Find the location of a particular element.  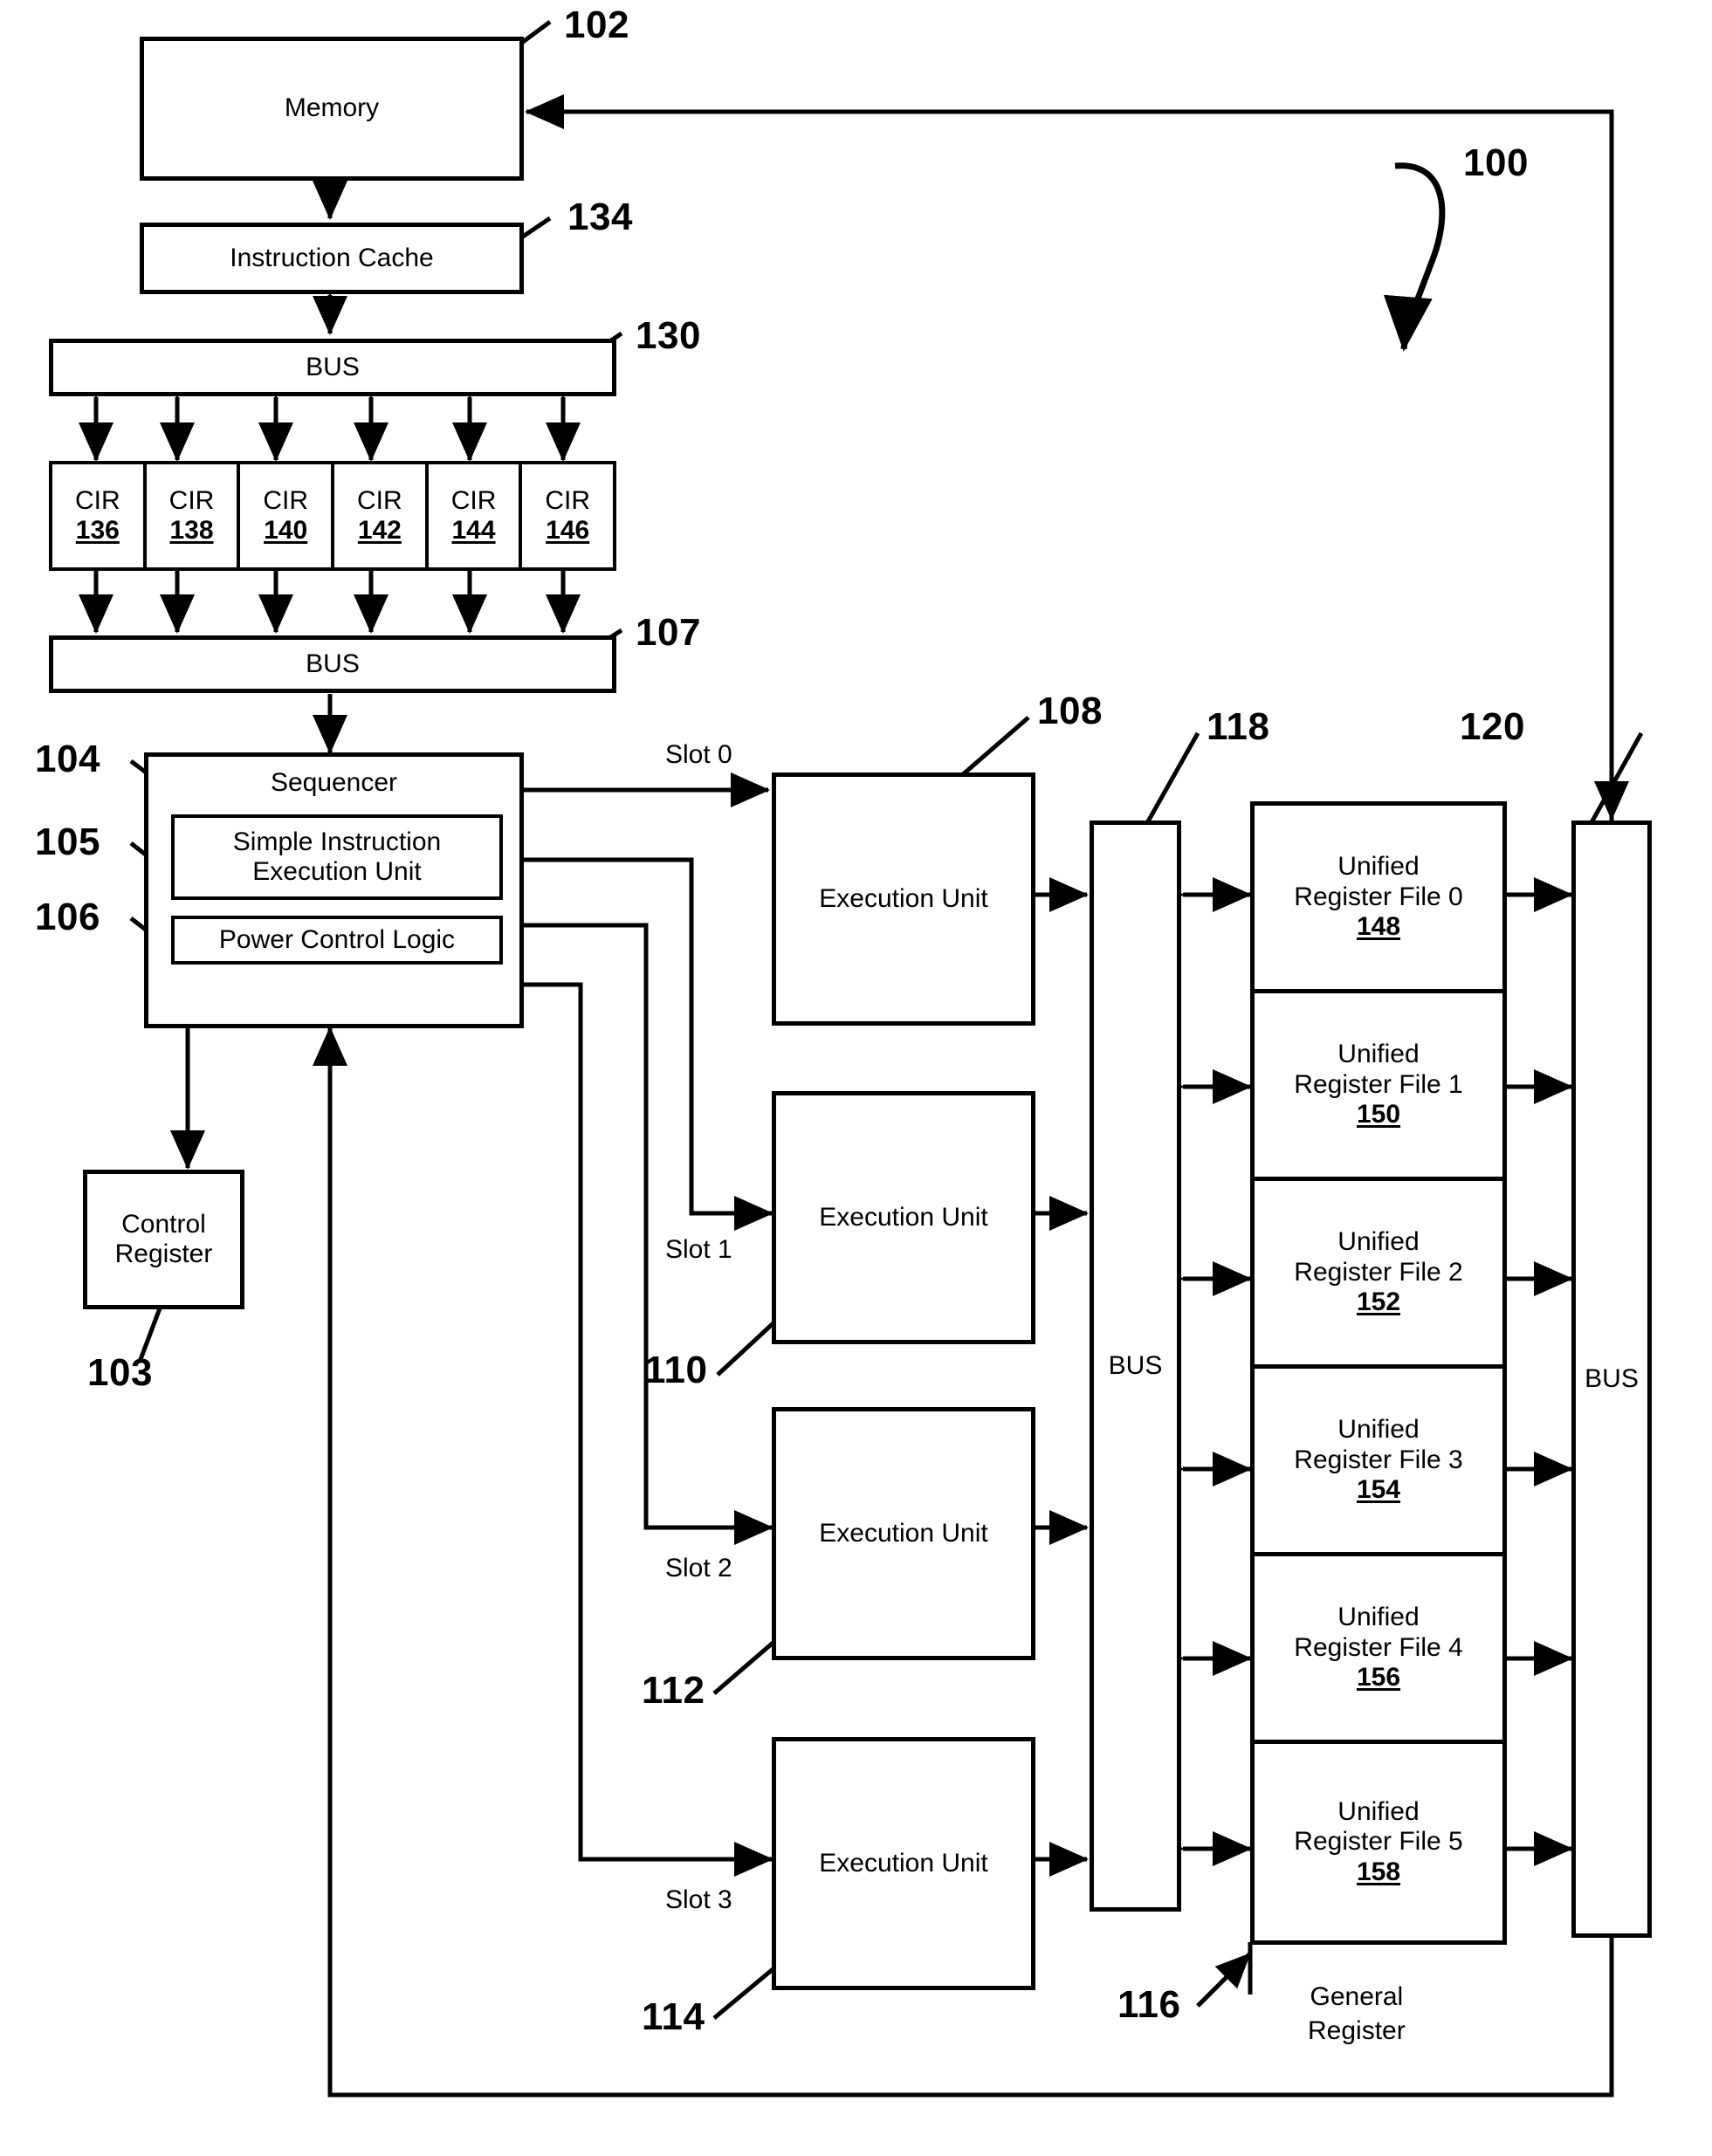

bus-107-label: BUS is located at coordinates (333, 663).